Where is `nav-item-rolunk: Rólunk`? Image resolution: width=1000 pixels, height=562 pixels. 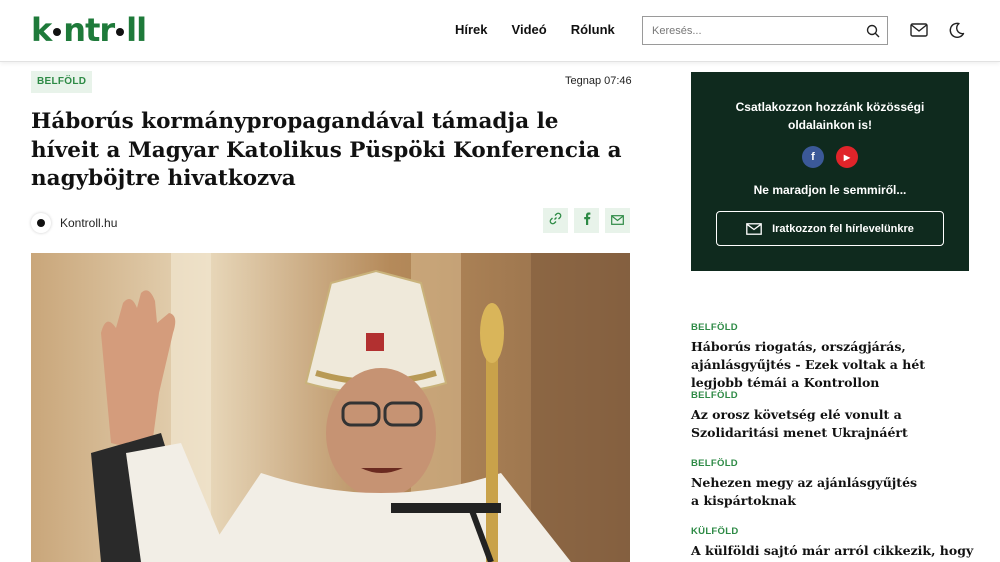
nav-item-rolunk: Rólunk is located at coordinates (593, 29).